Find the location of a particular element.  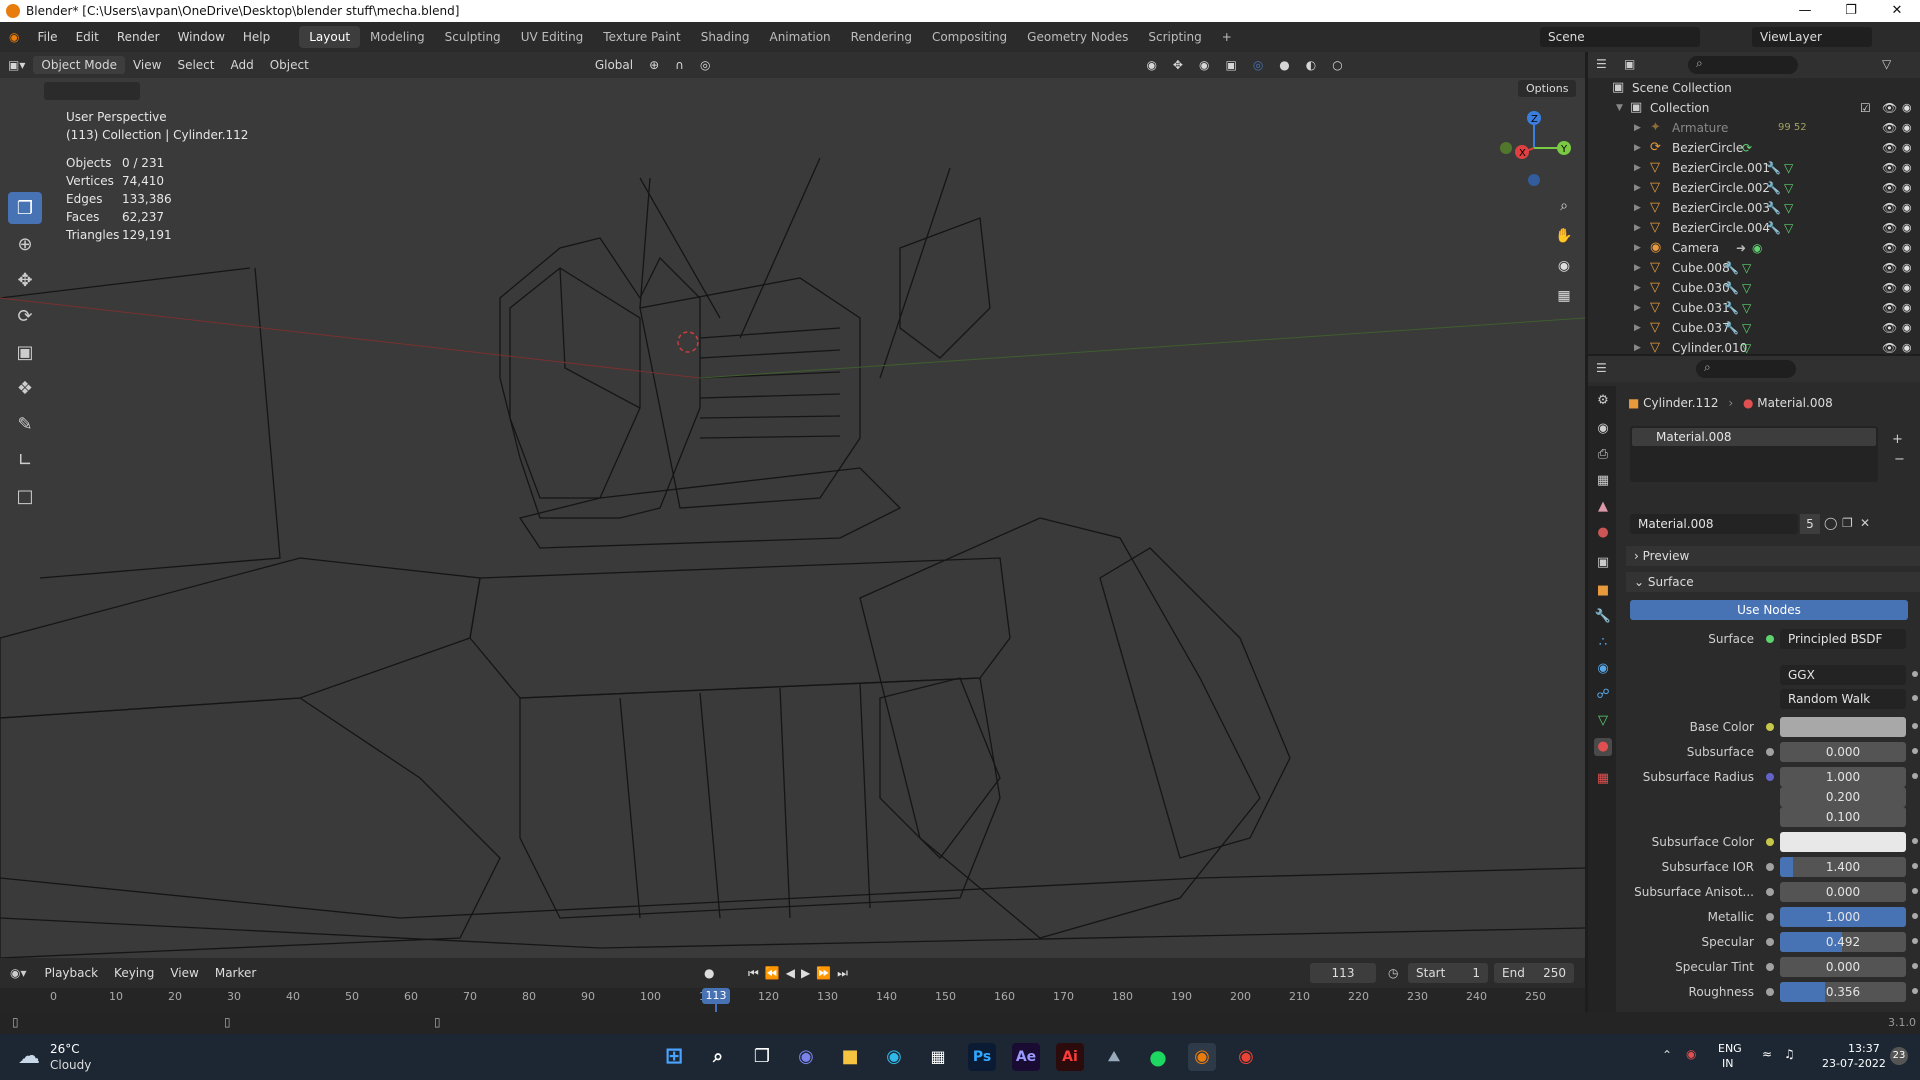

value-slider: 0.000 is located at coordinates (1843, 967).